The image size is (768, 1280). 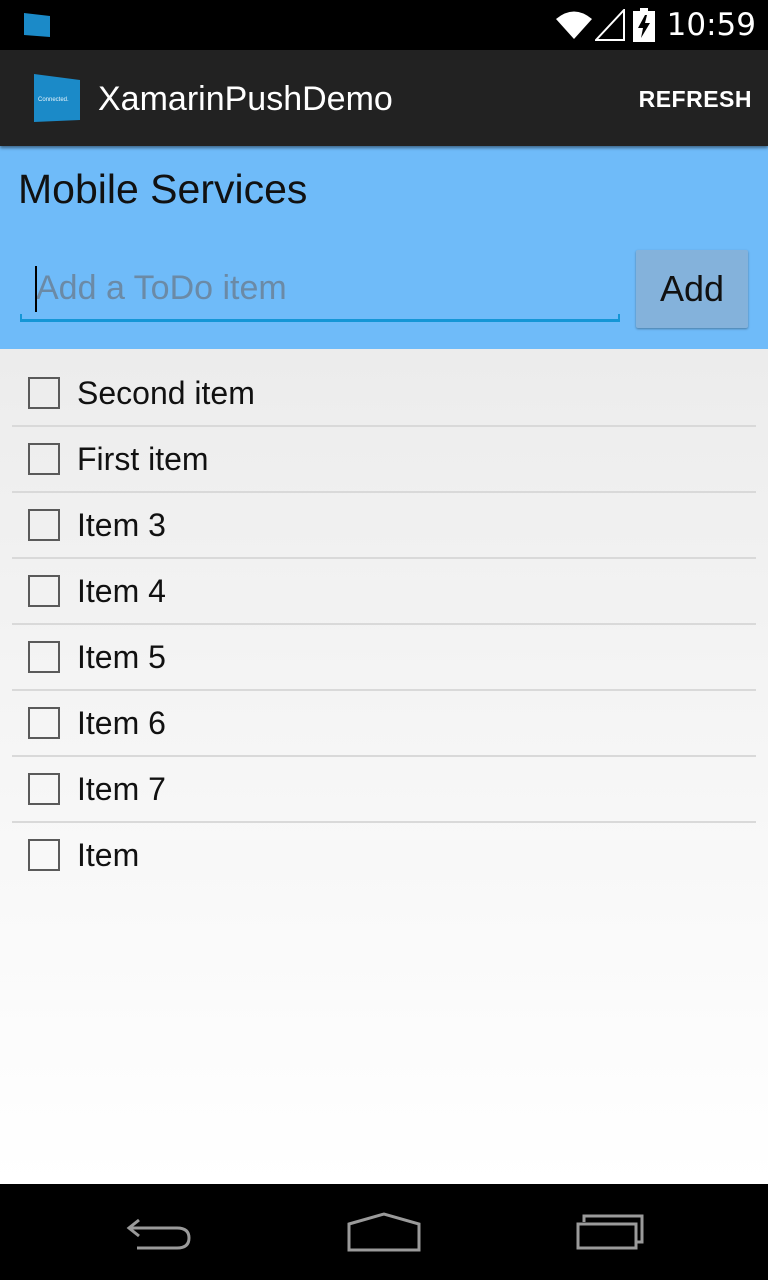 What do you see at coordinates (320, 318) in the screenshot?
I see `input-underline` at bounding box center [320, 318].